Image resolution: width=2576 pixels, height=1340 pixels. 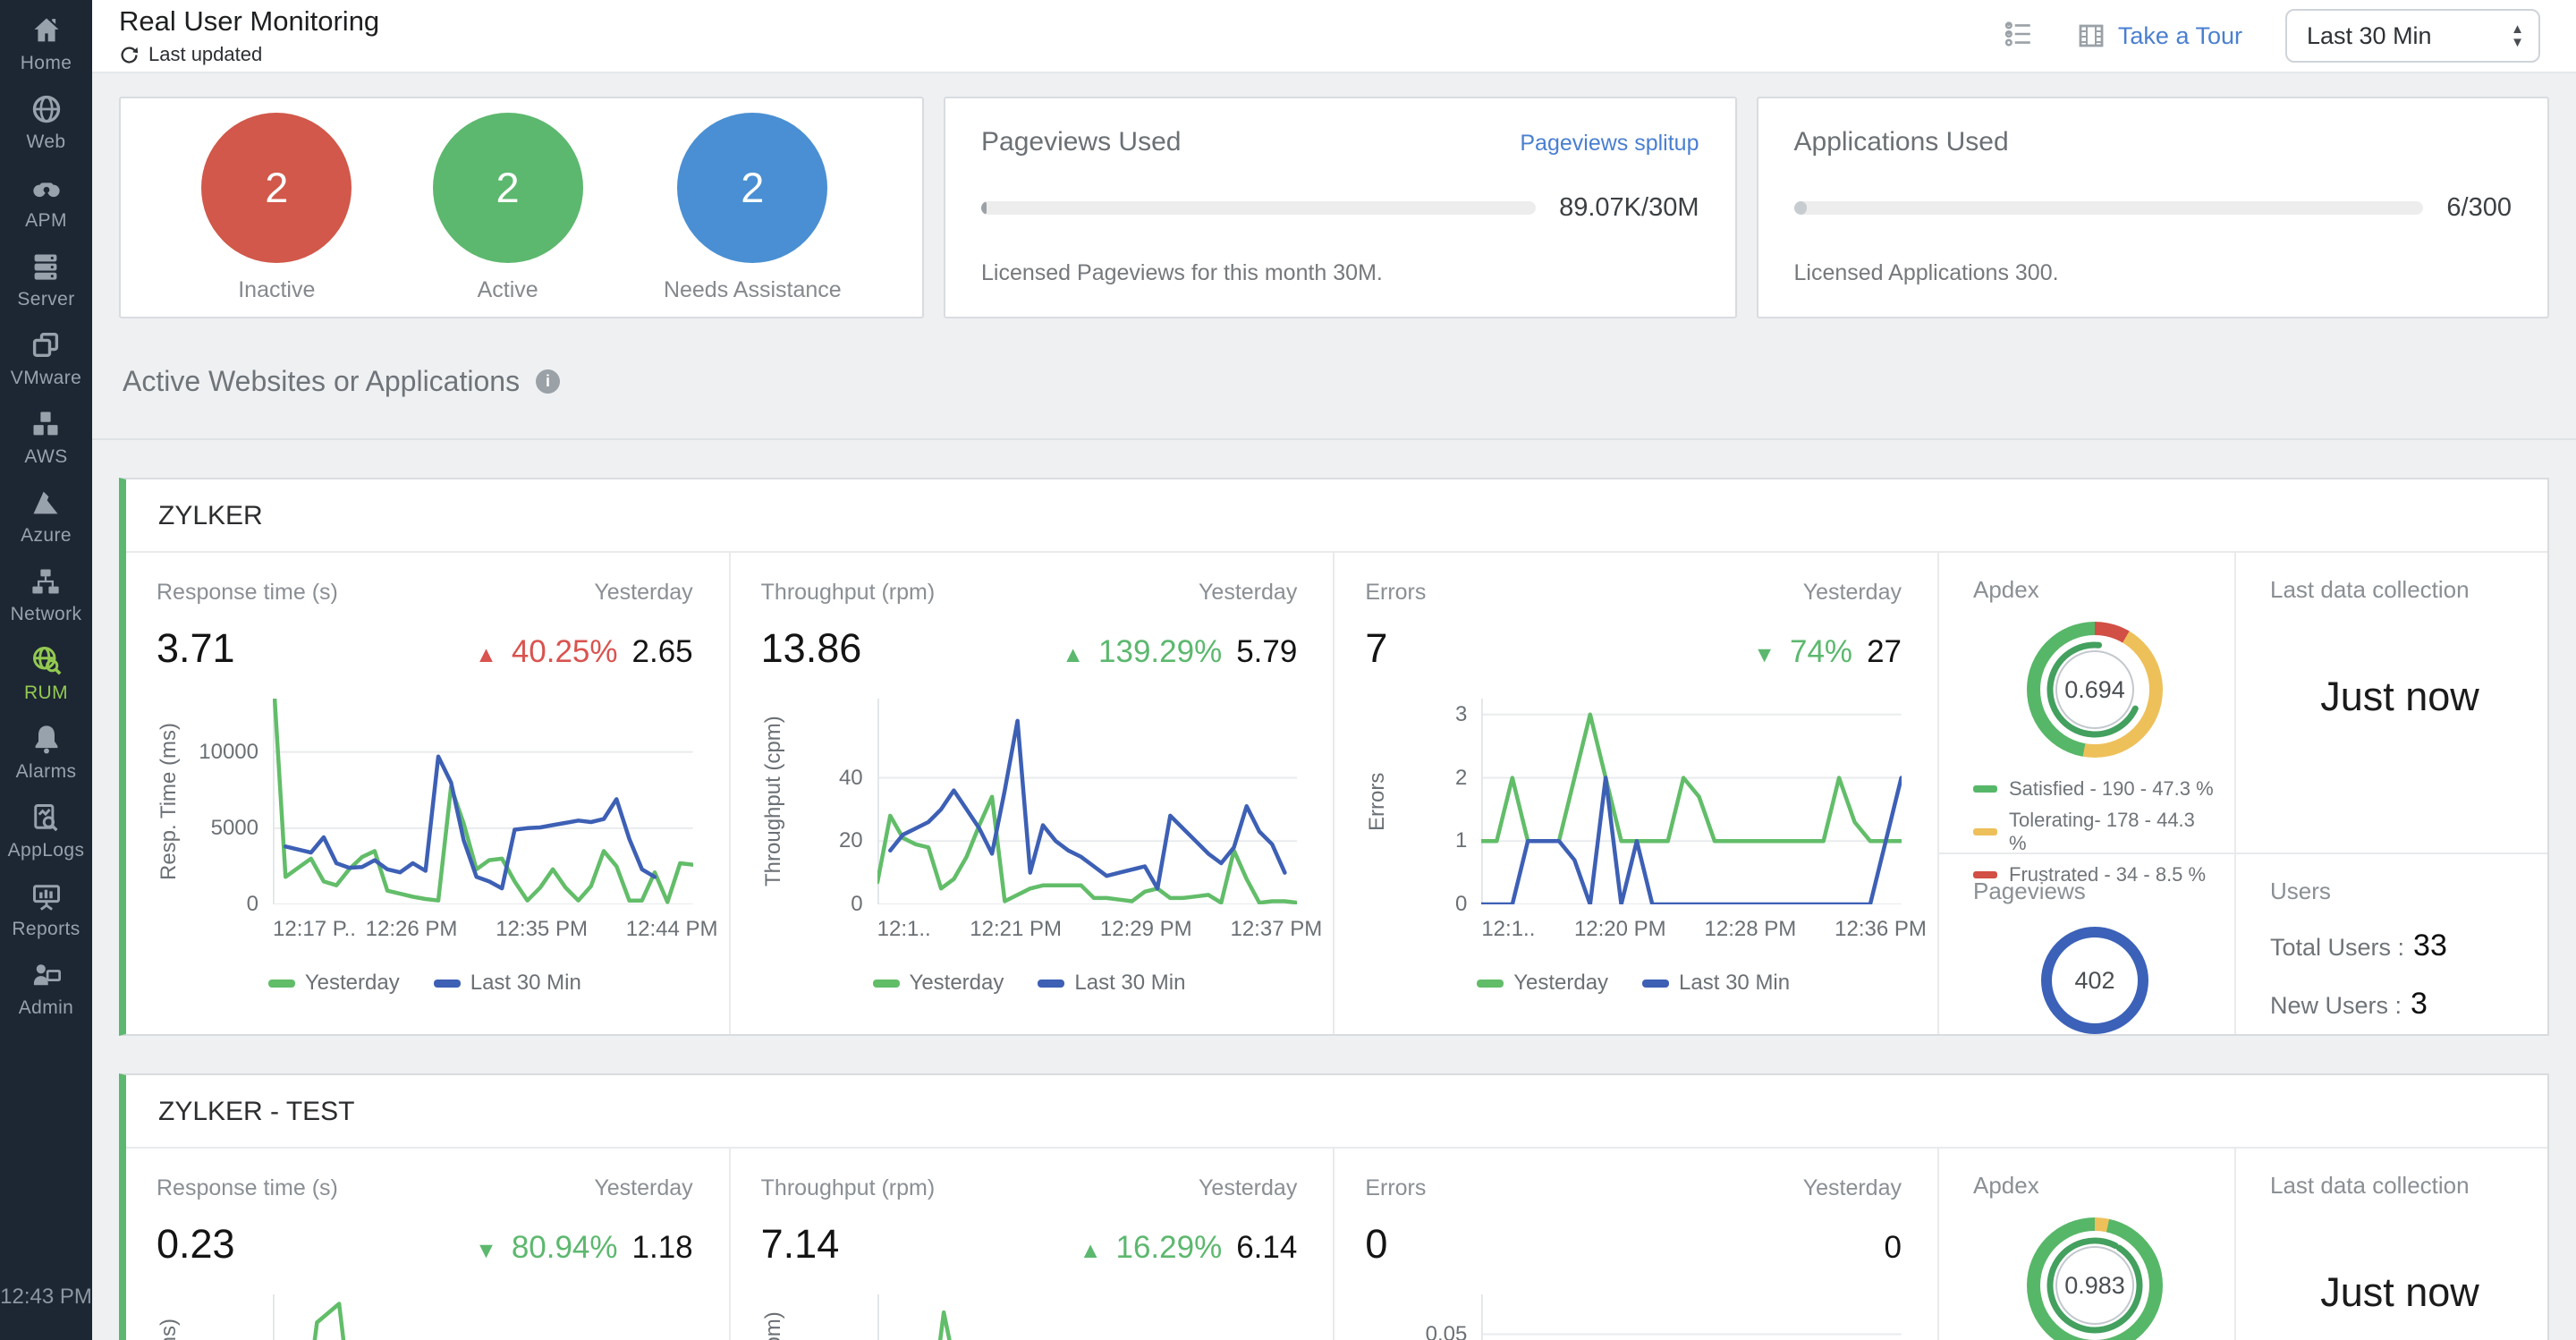 I want to click on errors-chart: Errors 0 1 2 3 12:1.. 12:20 PM 12:28 PM 12:36 PM, so click(x=1646, y=824).